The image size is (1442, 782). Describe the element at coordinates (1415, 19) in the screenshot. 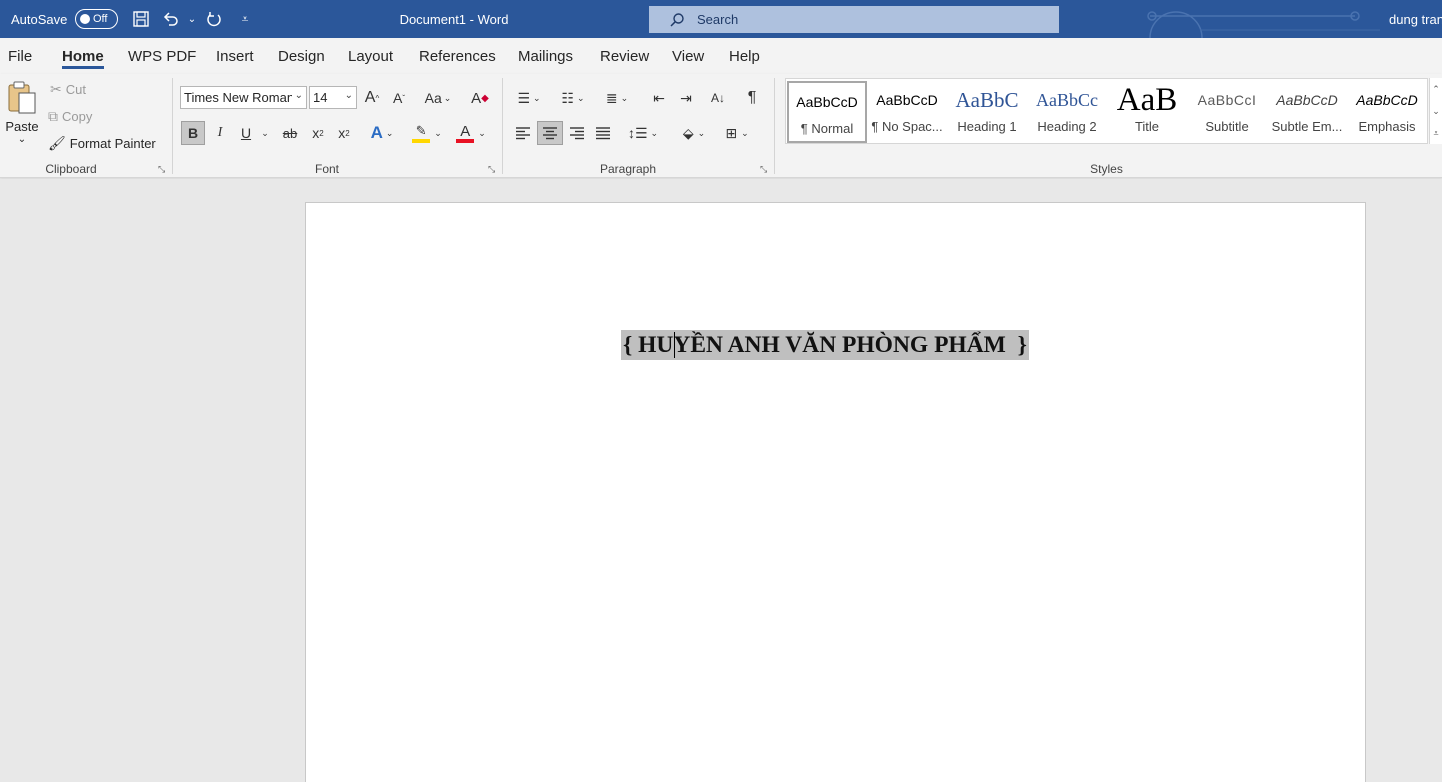

I see `user-name: dung tran` at that location.